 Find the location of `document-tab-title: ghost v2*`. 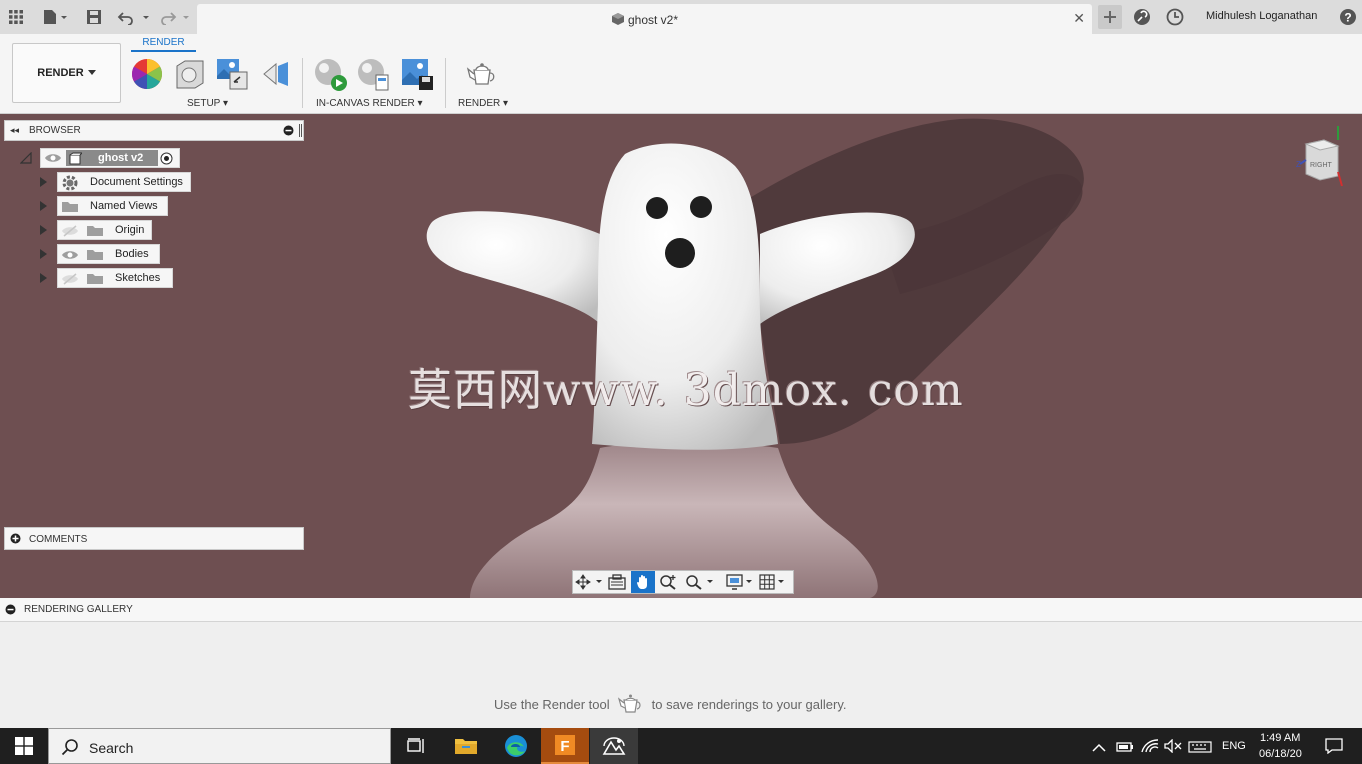

document-tab-title: ghost v2* is located at coordinates (644, 19).